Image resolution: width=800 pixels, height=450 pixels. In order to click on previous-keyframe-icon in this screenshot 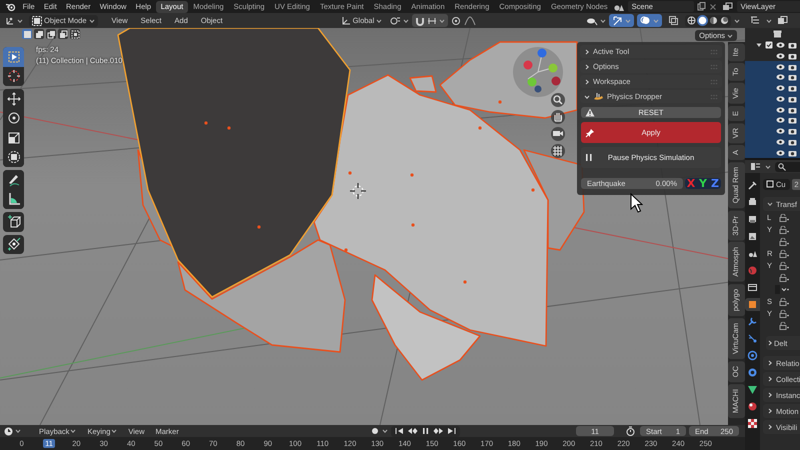, I will do `click(412, 431)`.